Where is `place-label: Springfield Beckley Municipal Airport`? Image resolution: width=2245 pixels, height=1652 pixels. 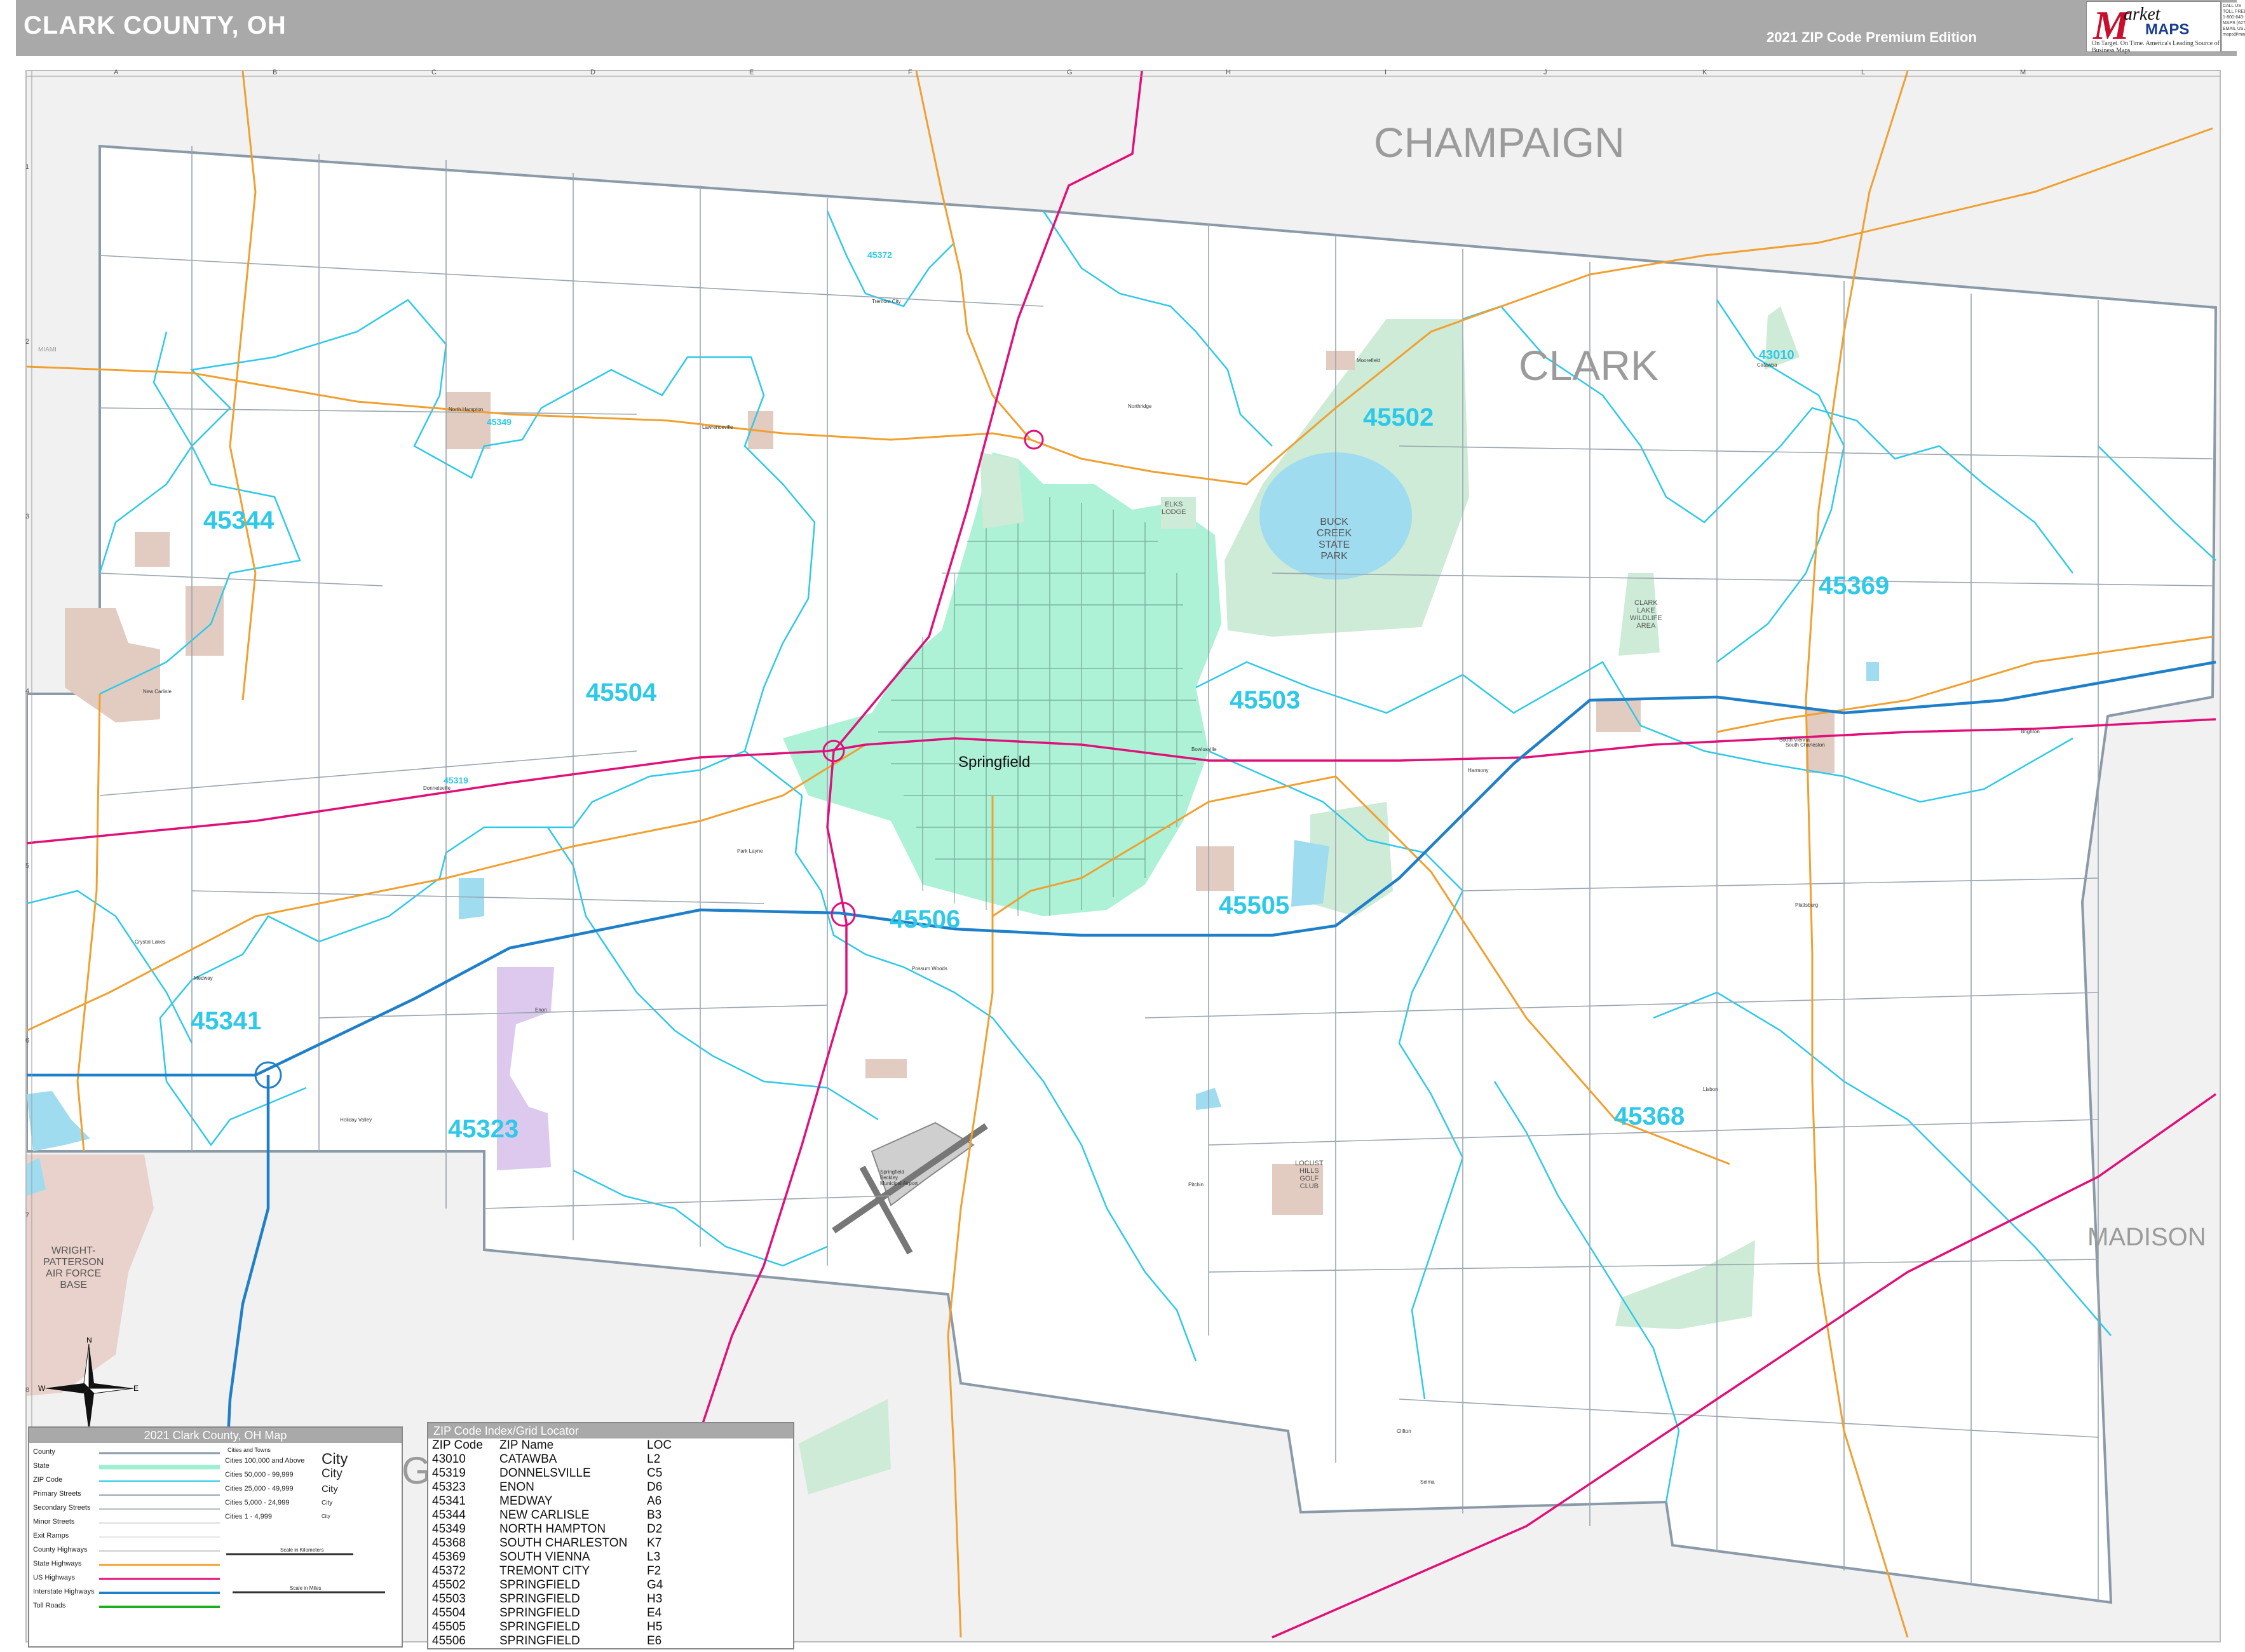
place-label: Springfield Beckley Municipal Airport is located at coordinates (899, 1177).